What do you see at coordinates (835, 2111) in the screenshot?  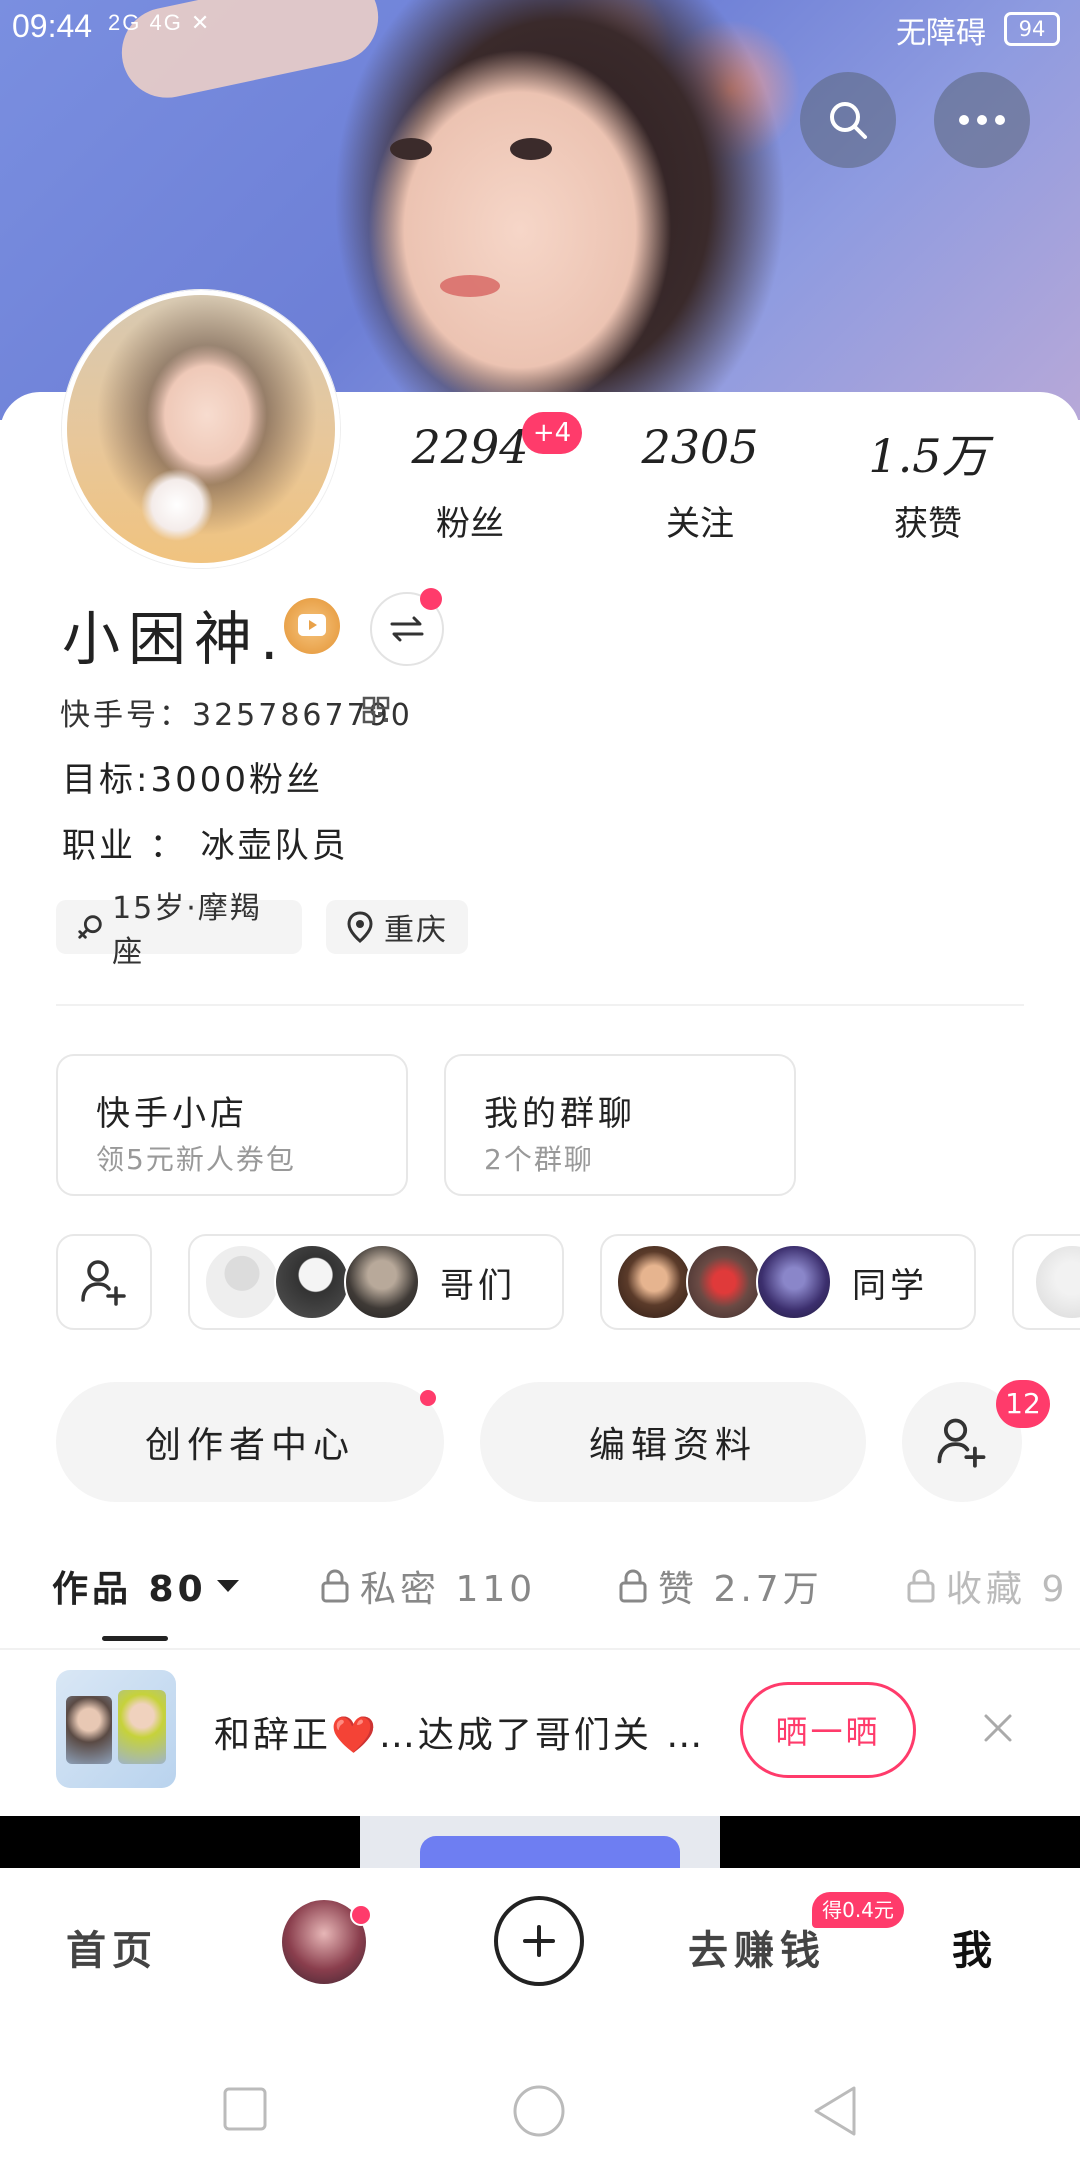 I see `back-icon` at bounding box center [835, 2111].